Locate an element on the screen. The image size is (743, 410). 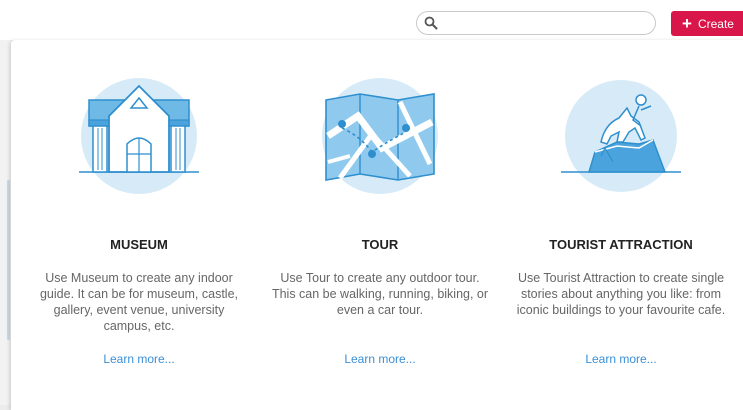
tour-title: TOUR is located at coordinates (380, 244).